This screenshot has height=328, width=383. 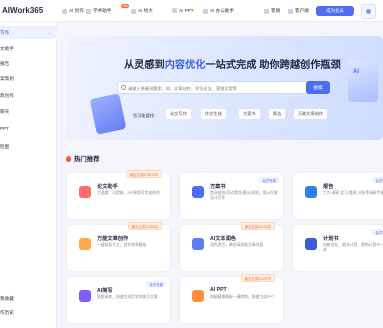 I want to click on tool-card-3: 万能文章创作 一键轻松写文，创作效率翻倍 最近生成31558次, so click(x=118, y=247).